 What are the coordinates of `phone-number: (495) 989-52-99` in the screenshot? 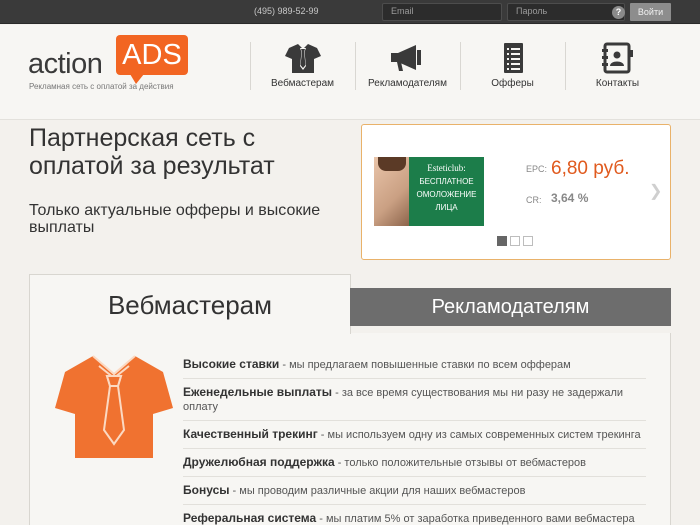 It's located at (286, 11).